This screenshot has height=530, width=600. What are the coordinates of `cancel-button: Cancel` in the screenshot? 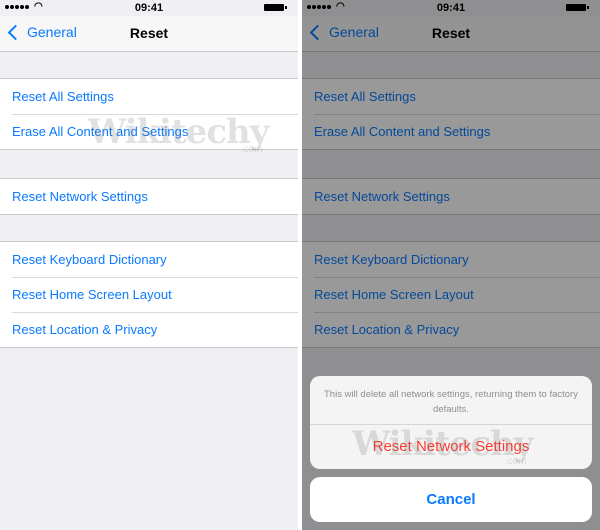 It's located at (451, 499).